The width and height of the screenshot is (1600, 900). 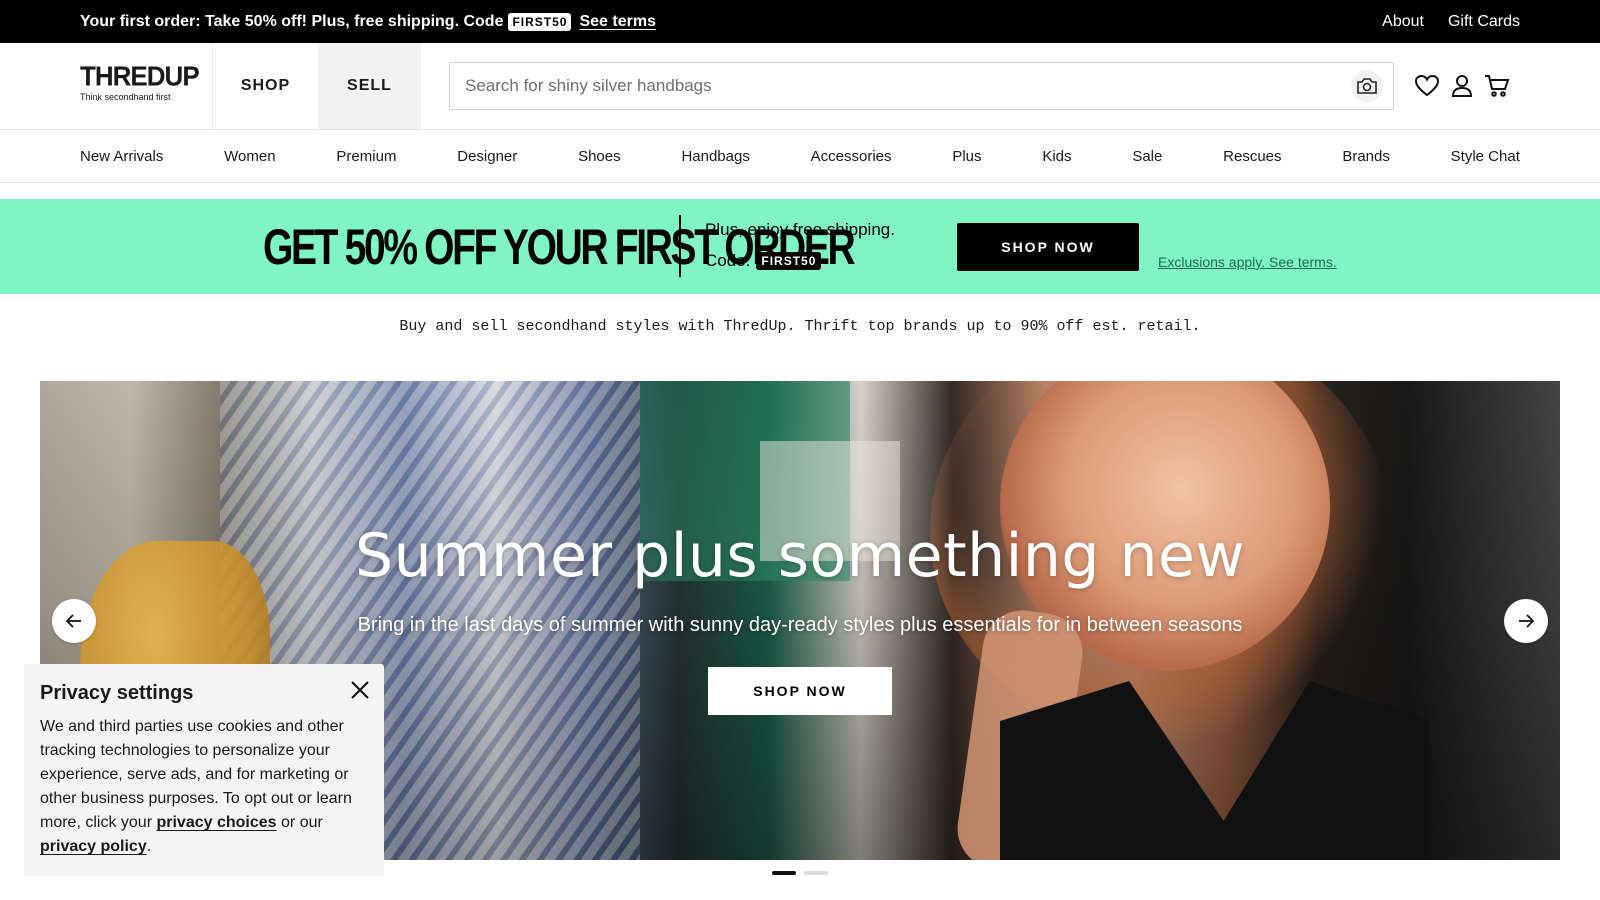 I want to click on hero-shop-now-button: SHOP NOW, so click(x=800, y=691).